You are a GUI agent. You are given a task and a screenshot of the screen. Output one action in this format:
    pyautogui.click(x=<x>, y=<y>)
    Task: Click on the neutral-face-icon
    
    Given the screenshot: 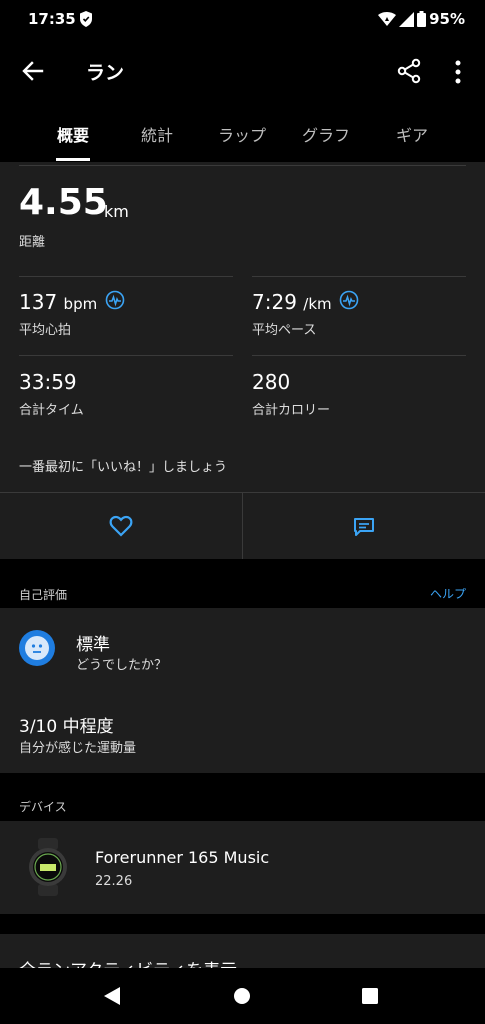 What is the action you would take?
    pyautogui.click(x=37, y=648)
    